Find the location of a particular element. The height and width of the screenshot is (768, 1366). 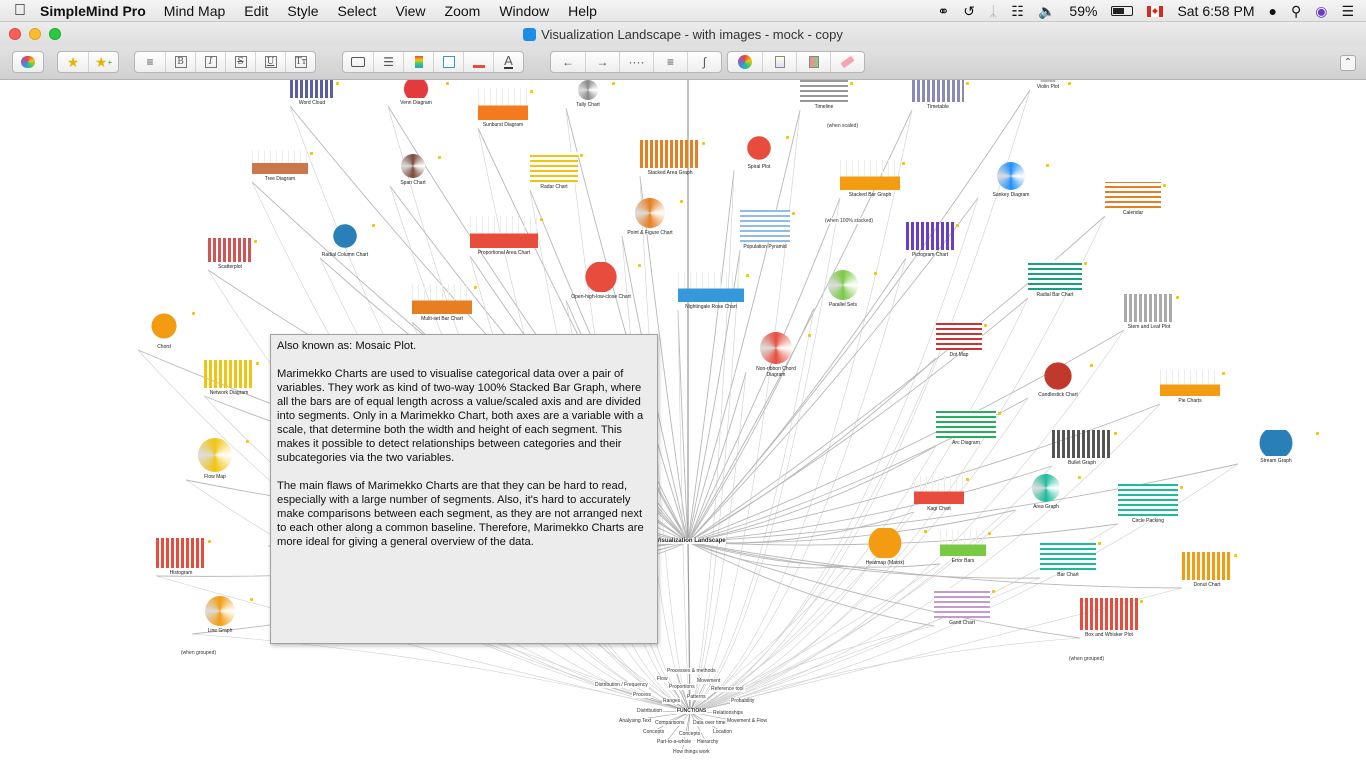

topic-node: Donut Chart is located at coordinates (1207, 570).